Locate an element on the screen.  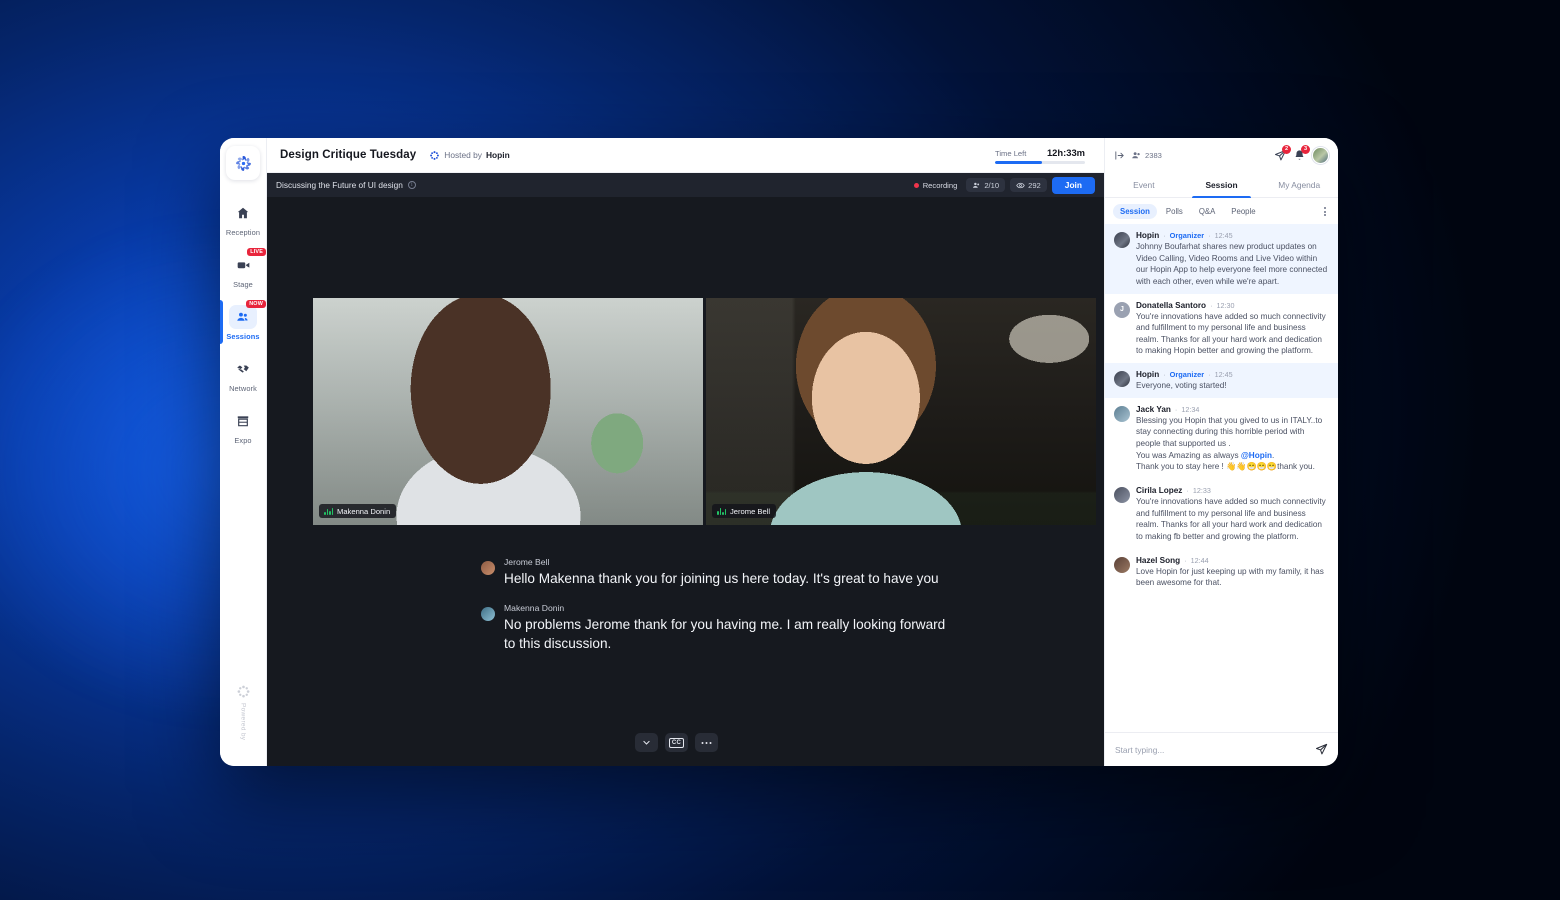
name-chip: Jerome Bell is located at coordinates (744, 511).